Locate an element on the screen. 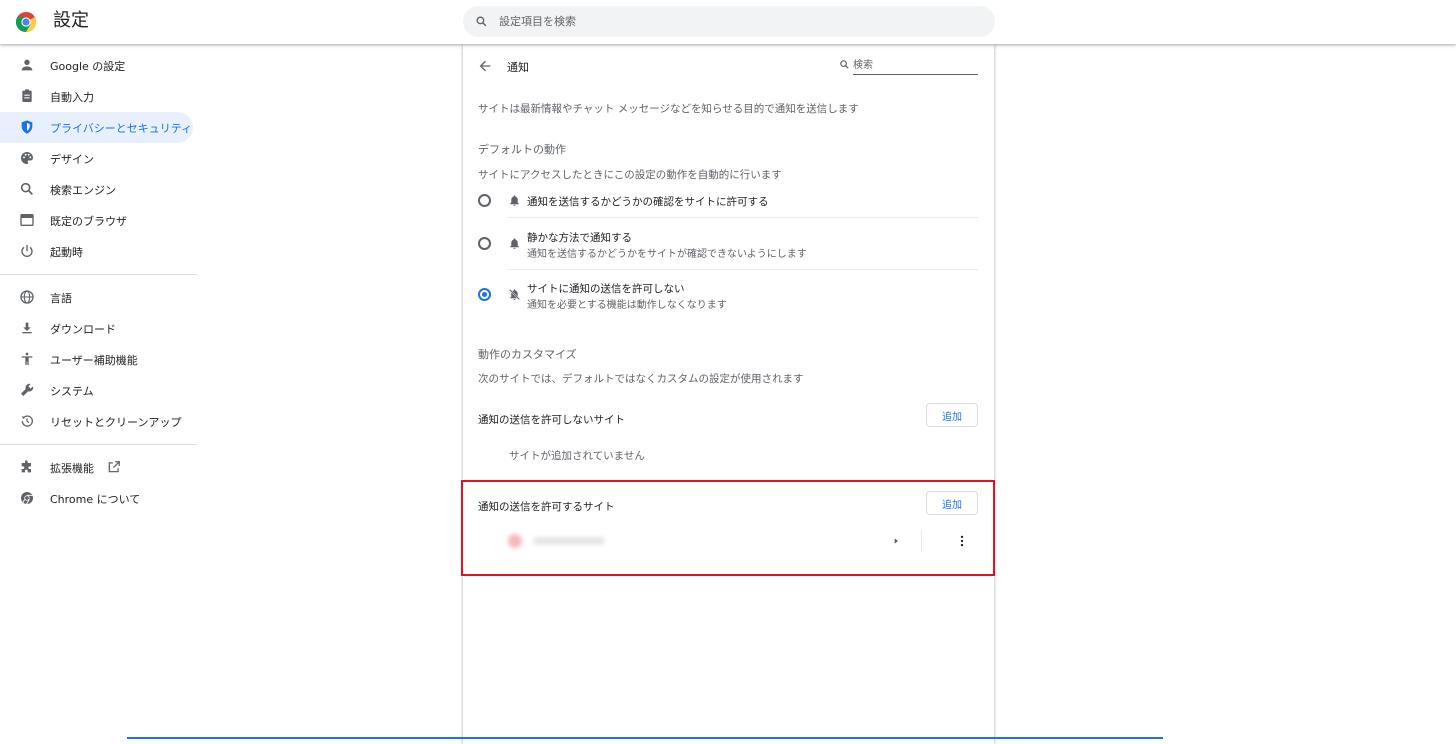 Image resolution: width=1456 pixels, height=744 pixels. wrench-icon is located at coordinates (27, 389).